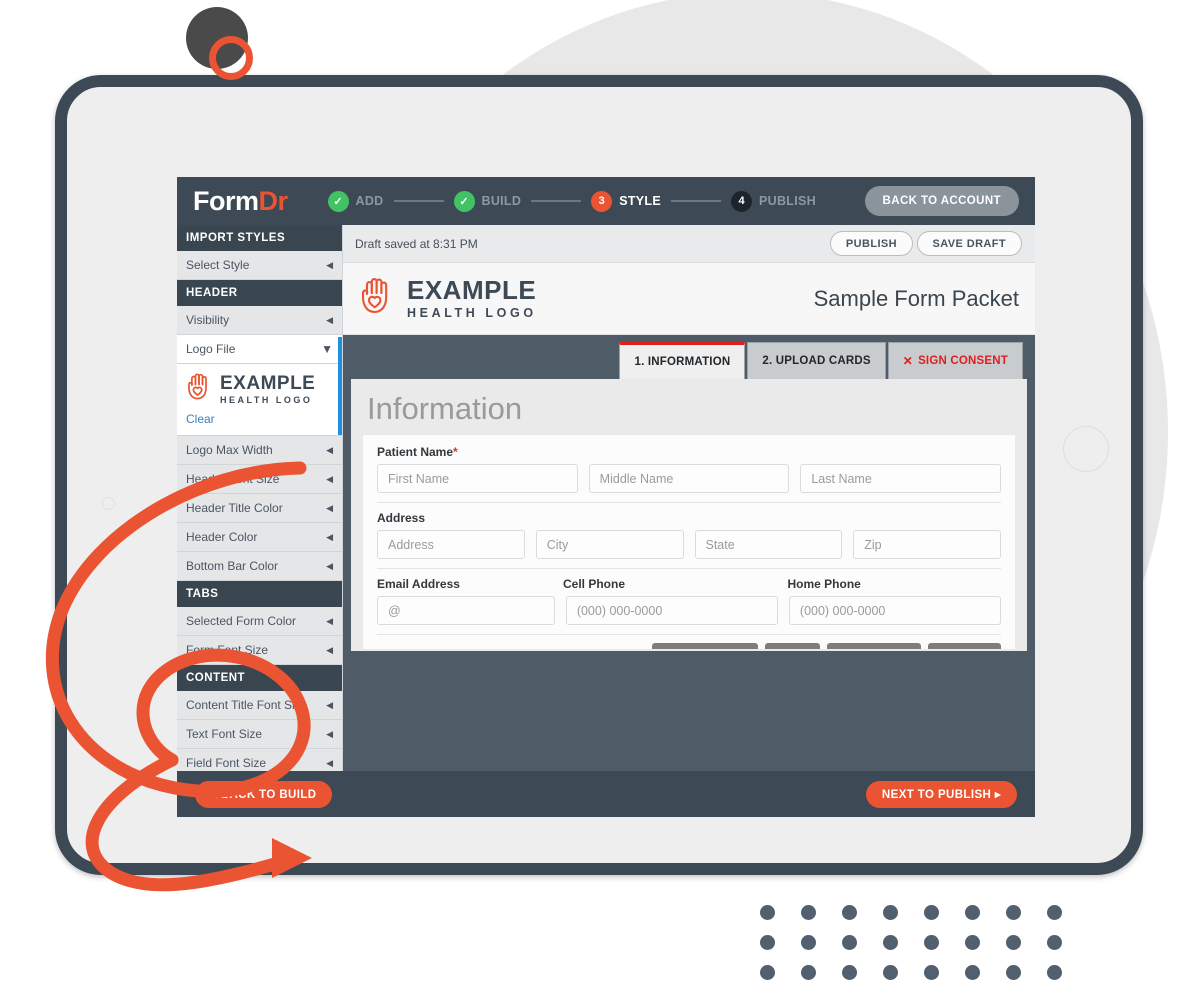 This screenshot has width=1198, height=985. What do you see at coordinates (241, 621) in the screenshot?
I see `sidebar-item-label: Selected Form Color` at bounding box center [241, 621].